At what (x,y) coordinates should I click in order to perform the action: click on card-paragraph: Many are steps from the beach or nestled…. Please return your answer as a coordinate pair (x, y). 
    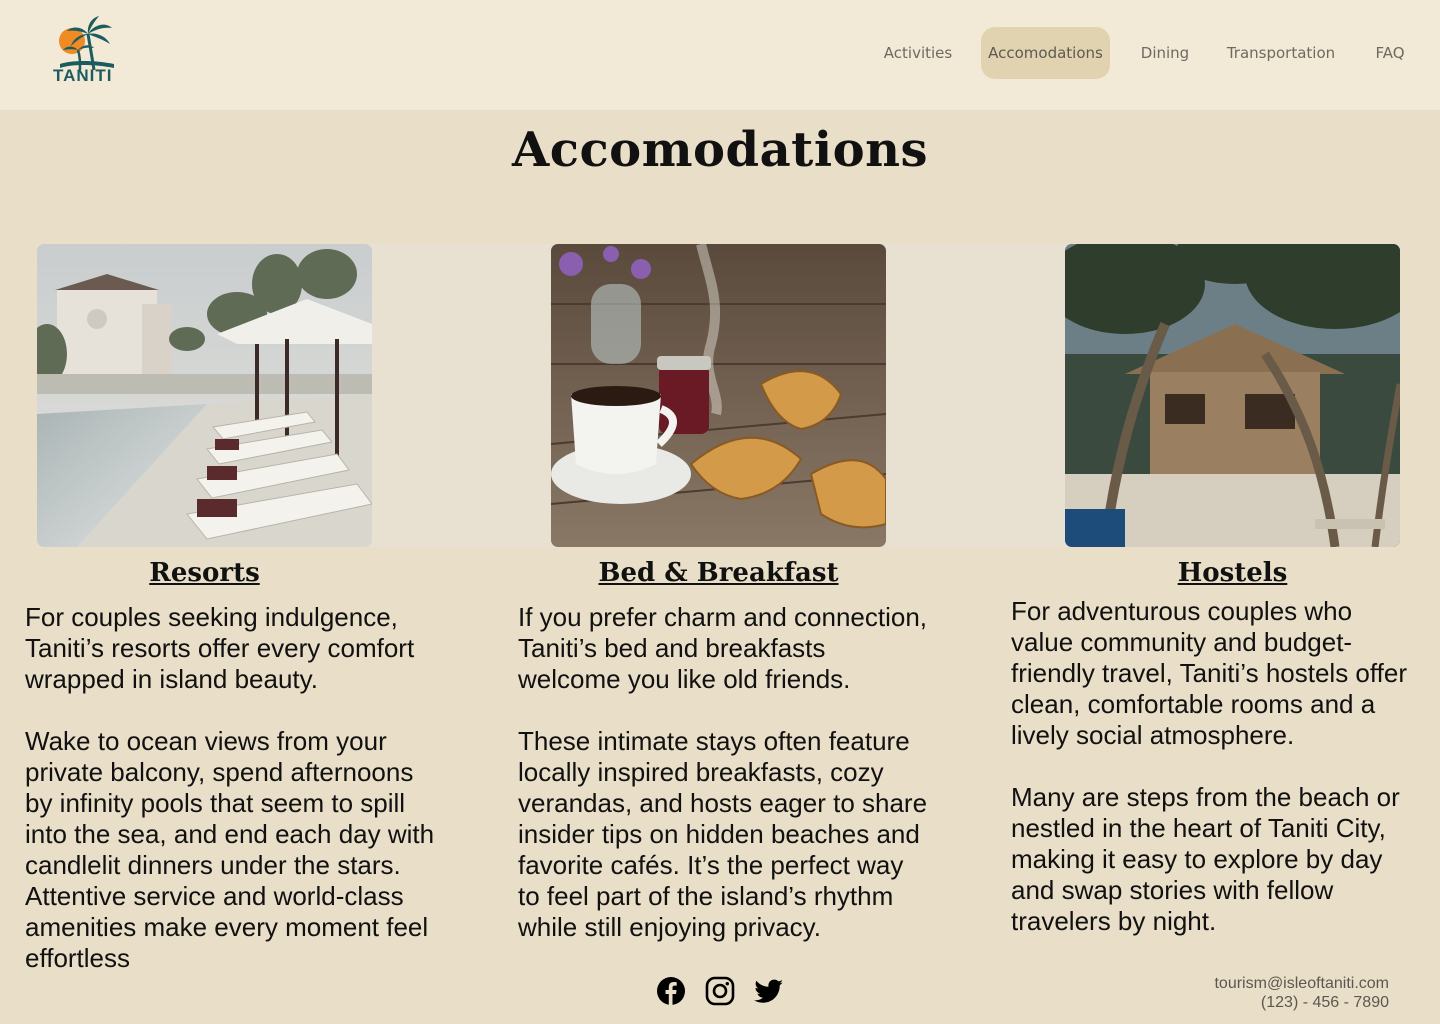
    Looking at the image, I should click on (1205, 859).